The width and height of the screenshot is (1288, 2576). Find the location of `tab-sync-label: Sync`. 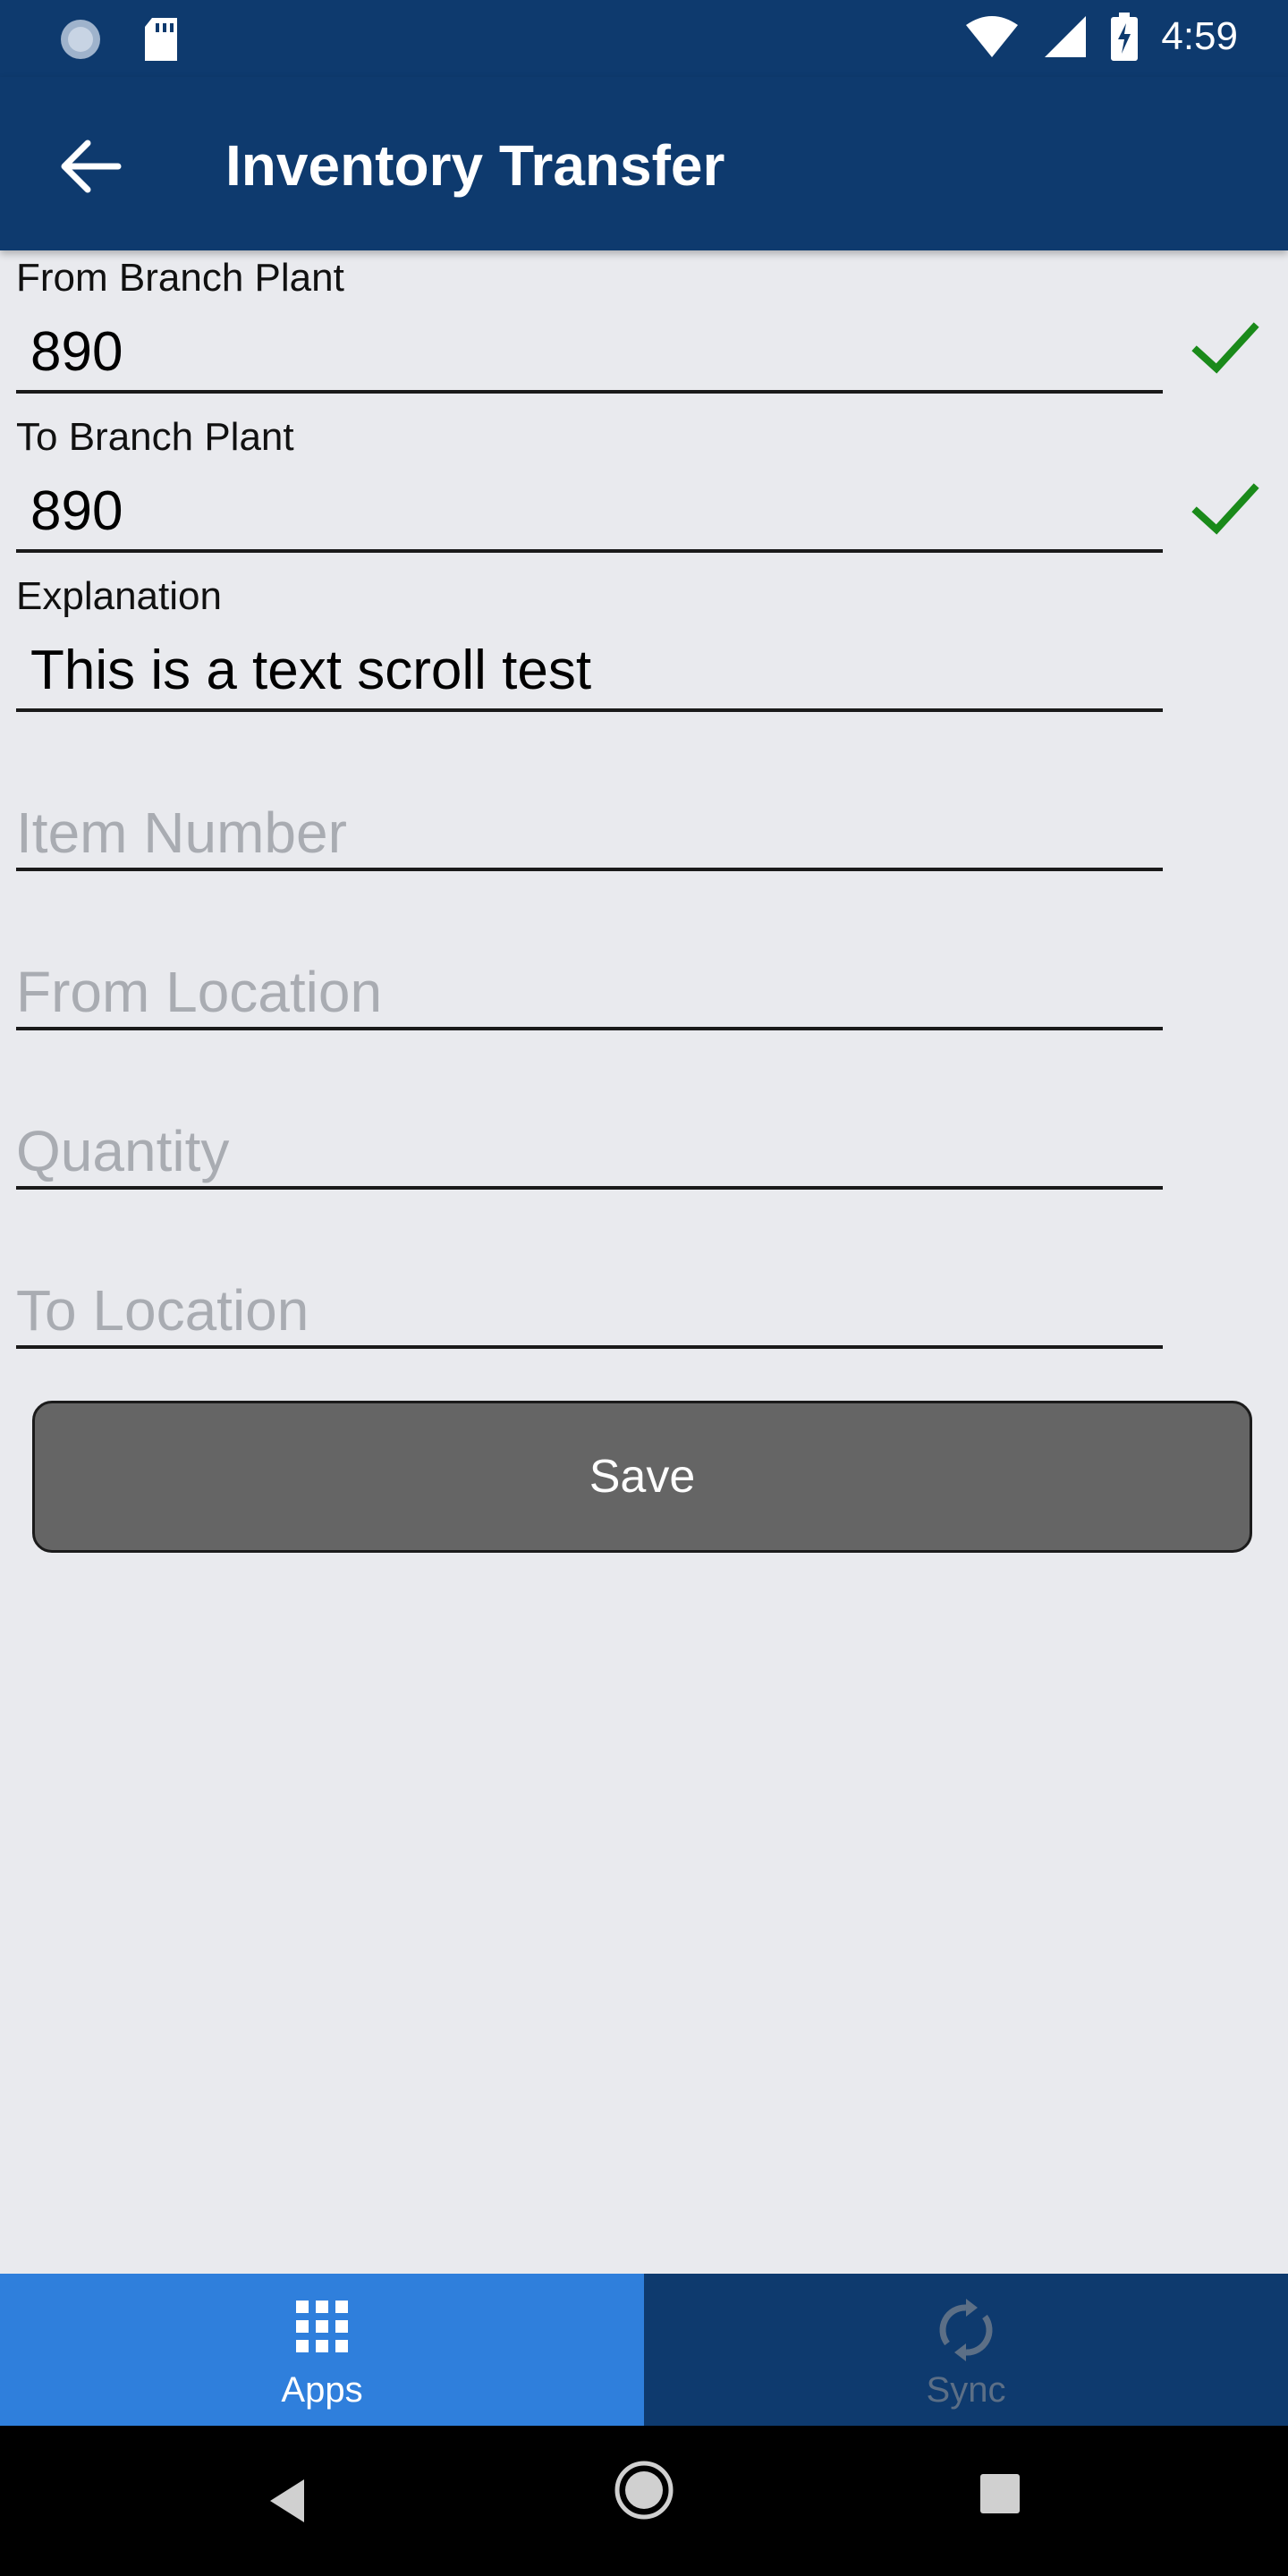

tab-sync-label: Sync is located at coordinates (966, 2390).